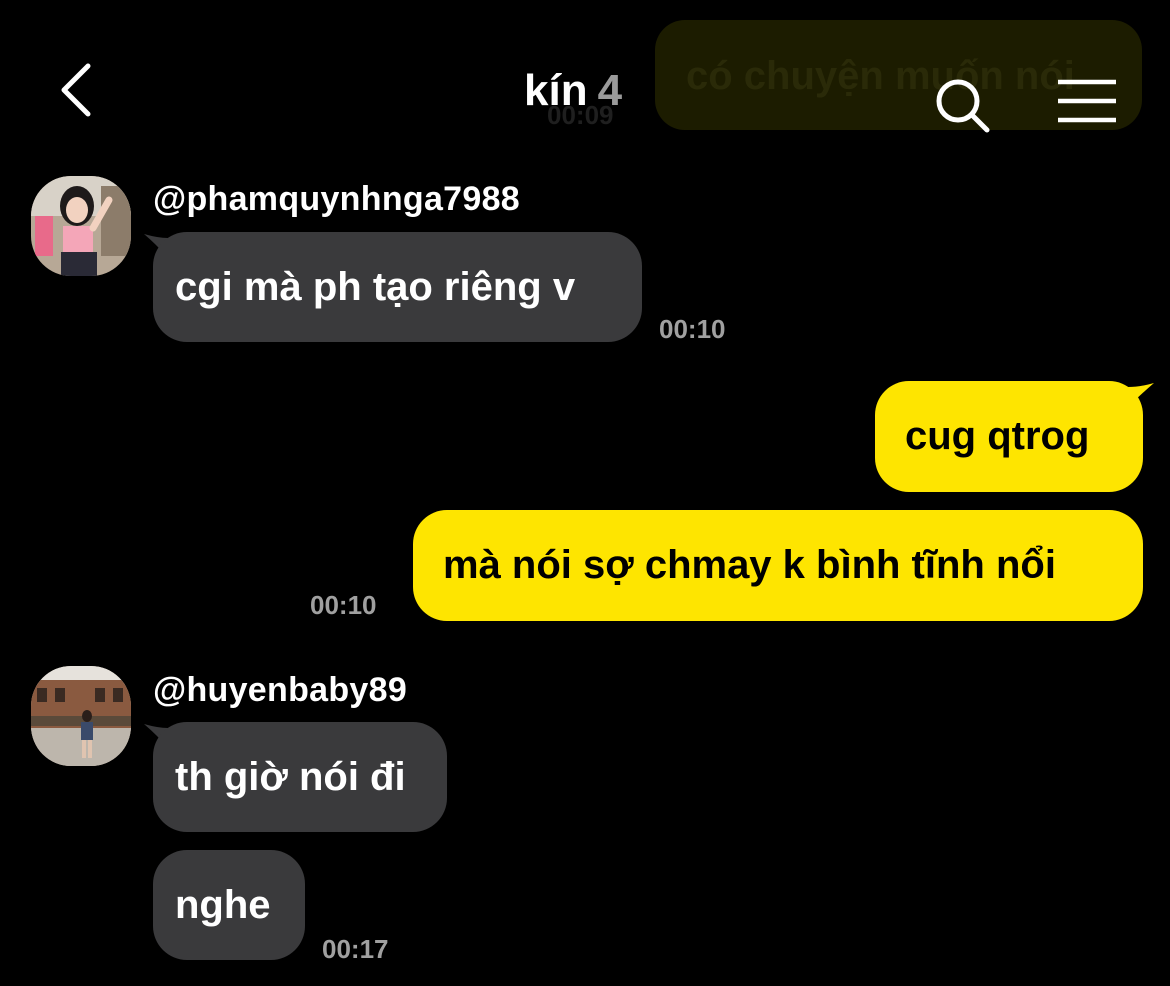 The width and height of the screenshot is (1170, 986). What do you see at coordinates (223, 904) in the screenshot?
I see `message-text: nghe` at bounding box center [223, 904].